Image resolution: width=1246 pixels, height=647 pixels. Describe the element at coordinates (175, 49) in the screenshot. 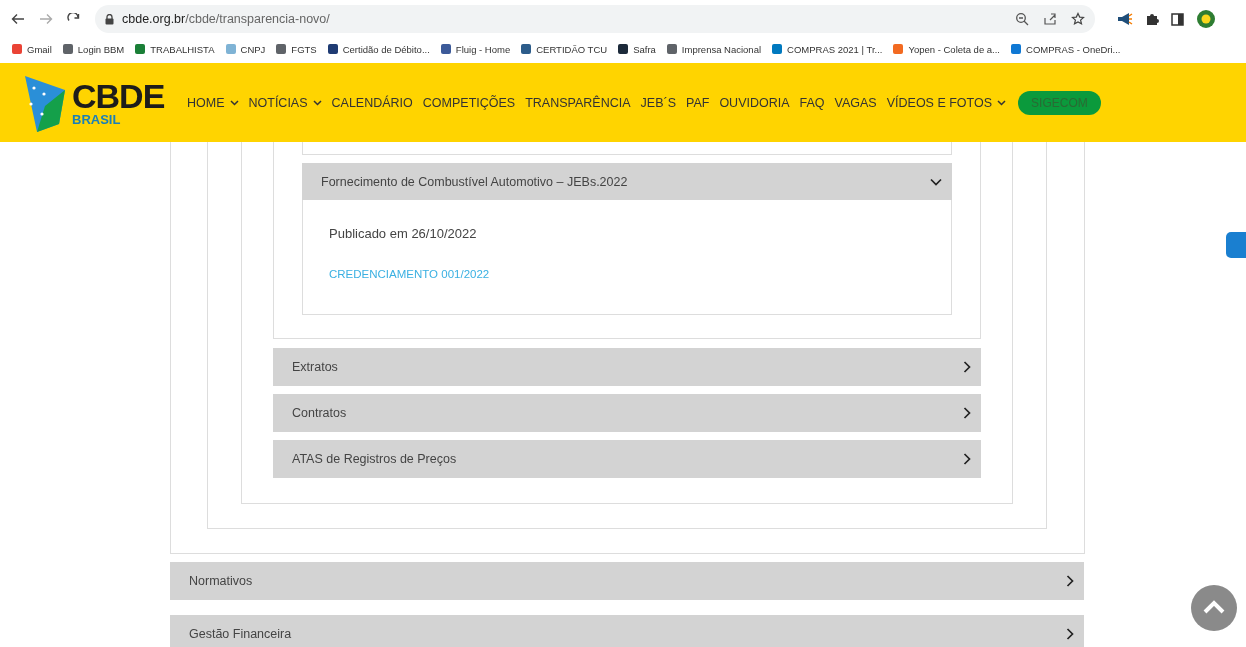

I see `bookmark: TRABALHISTA` at that location.